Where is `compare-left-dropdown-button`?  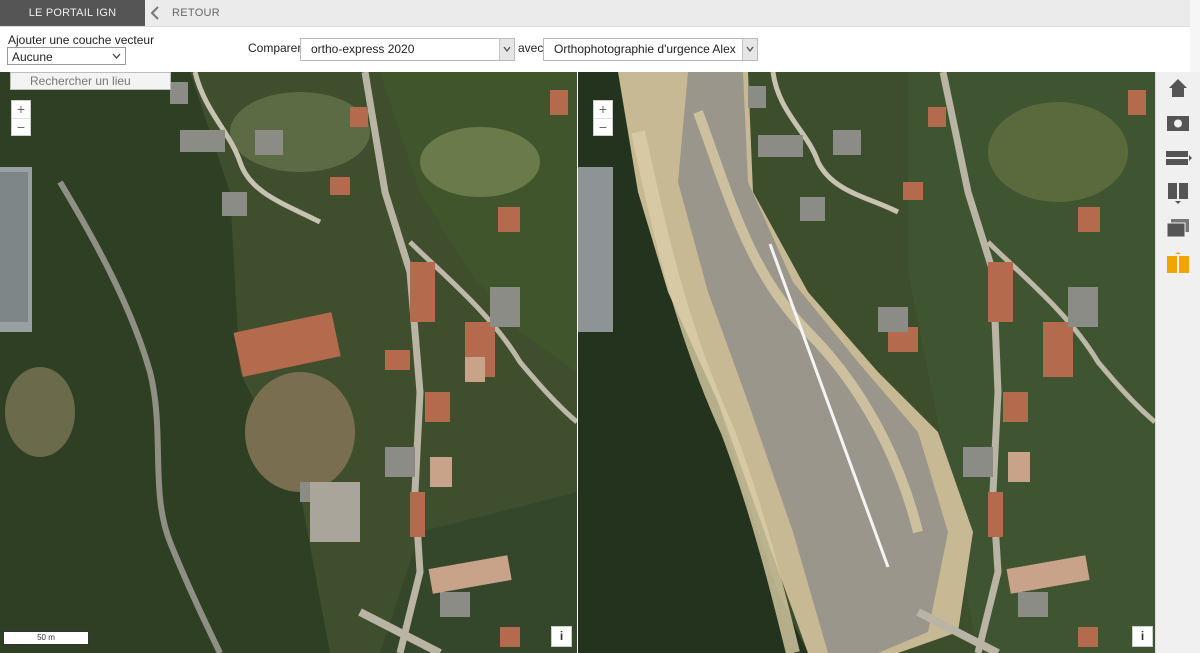 compare-left-dropdown-button is located at coordinates (506, 49).